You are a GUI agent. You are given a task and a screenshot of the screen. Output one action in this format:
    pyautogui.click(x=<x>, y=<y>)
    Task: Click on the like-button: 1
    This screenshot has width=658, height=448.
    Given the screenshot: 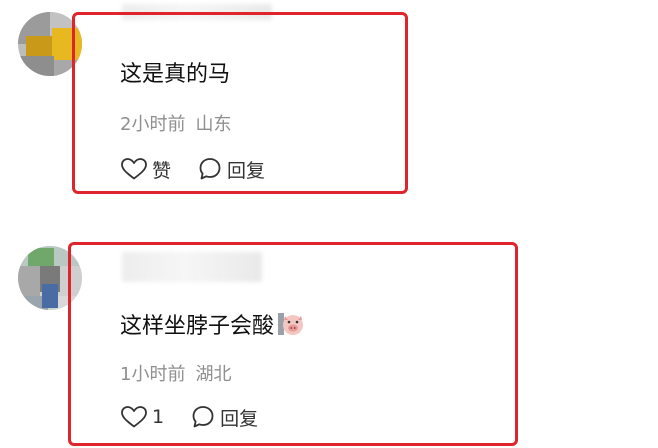 What is the action you would take?
    pyautogui.click(x=142, y=417)
    